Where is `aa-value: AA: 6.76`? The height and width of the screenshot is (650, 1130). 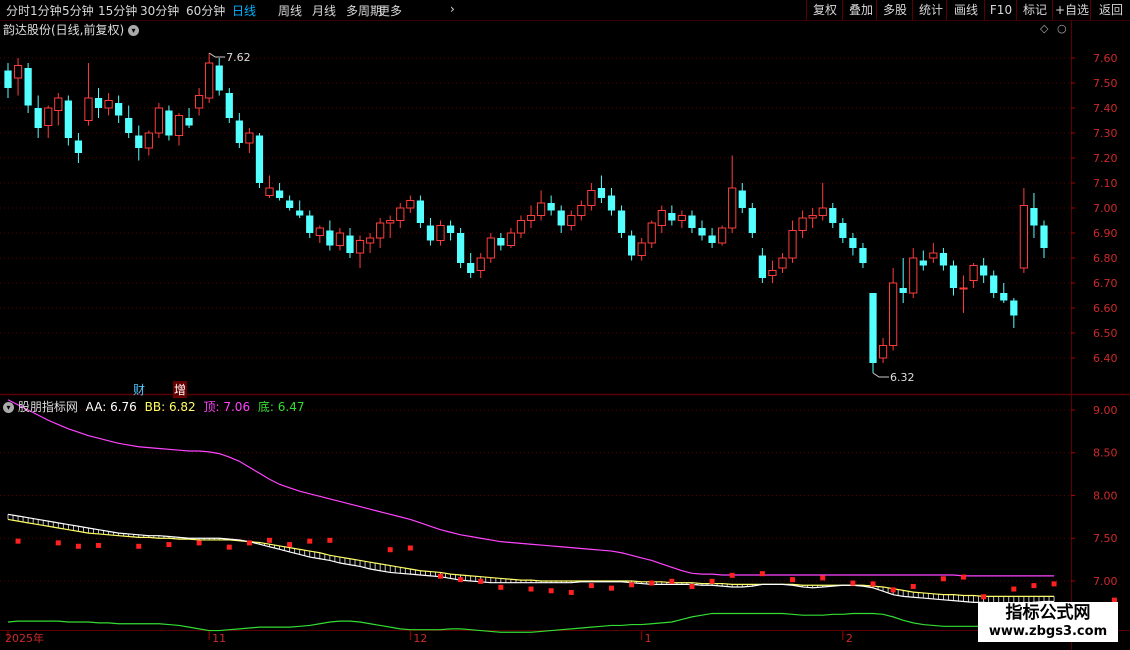 aa-value: AA: 6.76 is located at coordinates (111, 407).